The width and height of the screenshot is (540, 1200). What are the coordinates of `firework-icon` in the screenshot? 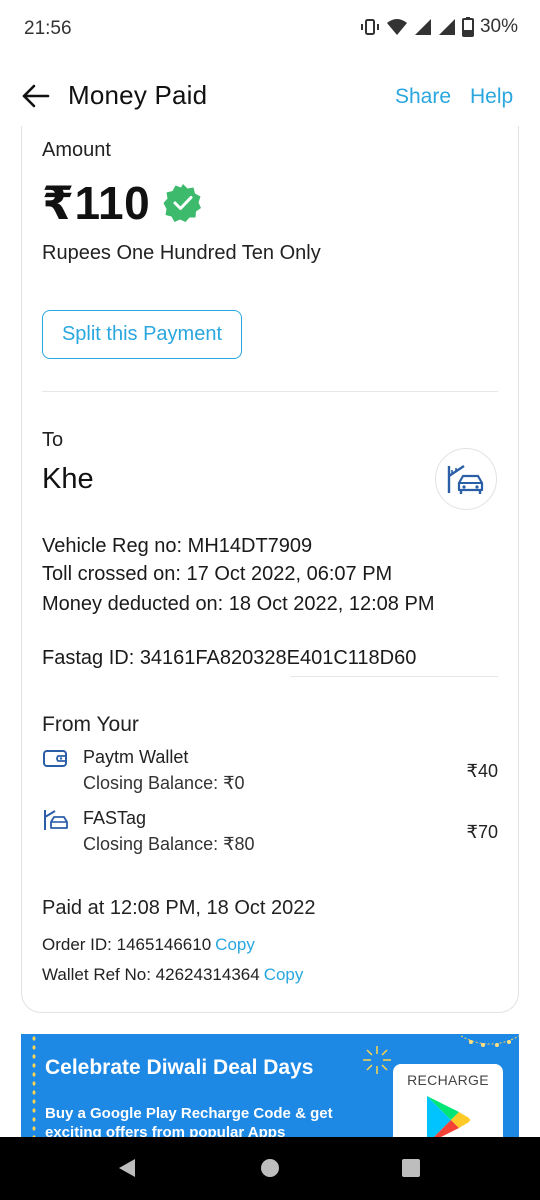 It's located at (377, 1060).